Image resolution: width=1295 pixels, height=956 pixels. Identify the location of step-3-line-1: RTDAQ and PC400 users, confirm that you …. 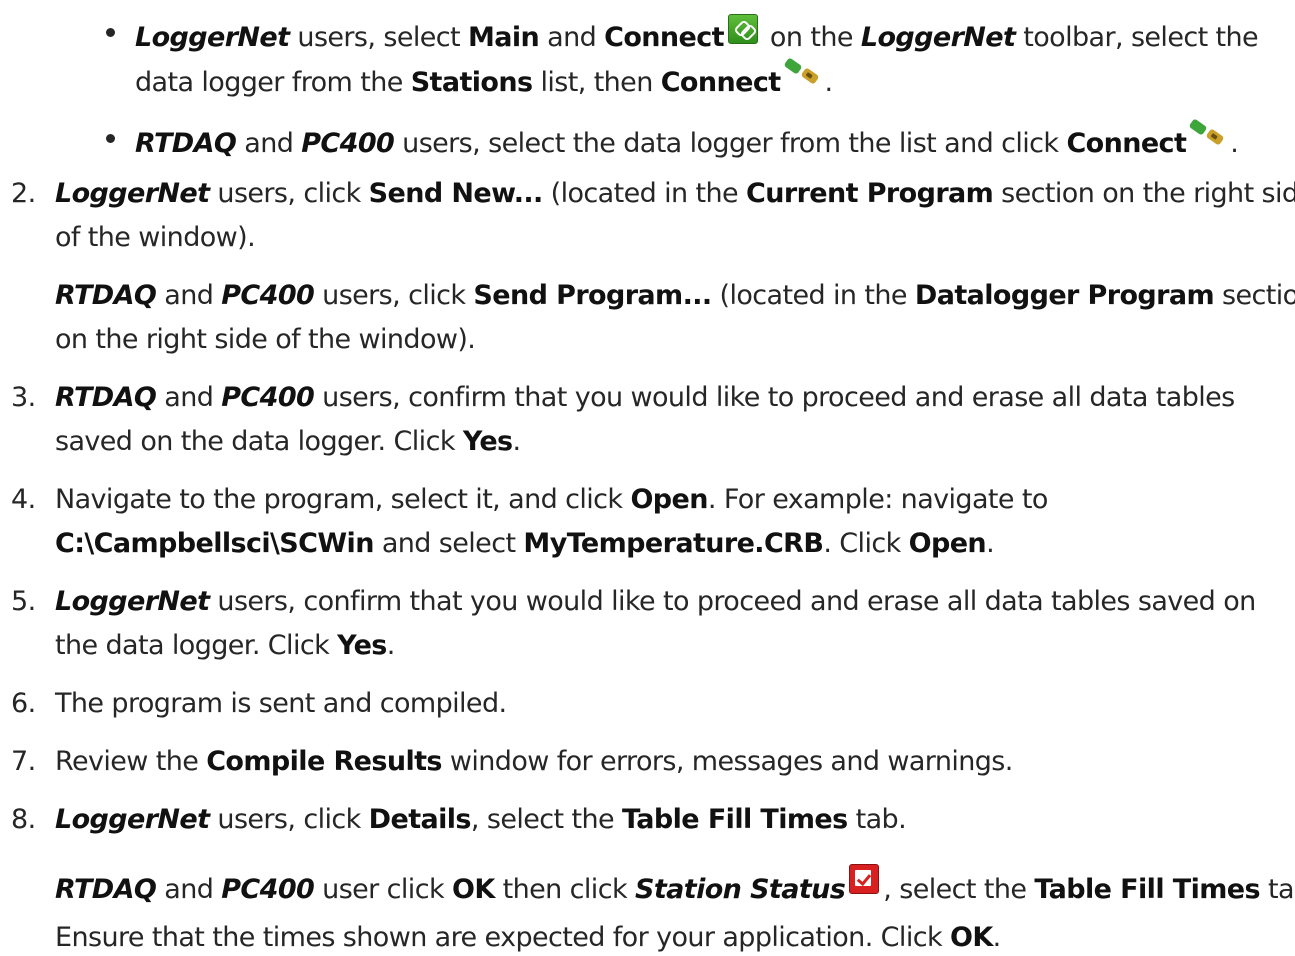
(645, 397).